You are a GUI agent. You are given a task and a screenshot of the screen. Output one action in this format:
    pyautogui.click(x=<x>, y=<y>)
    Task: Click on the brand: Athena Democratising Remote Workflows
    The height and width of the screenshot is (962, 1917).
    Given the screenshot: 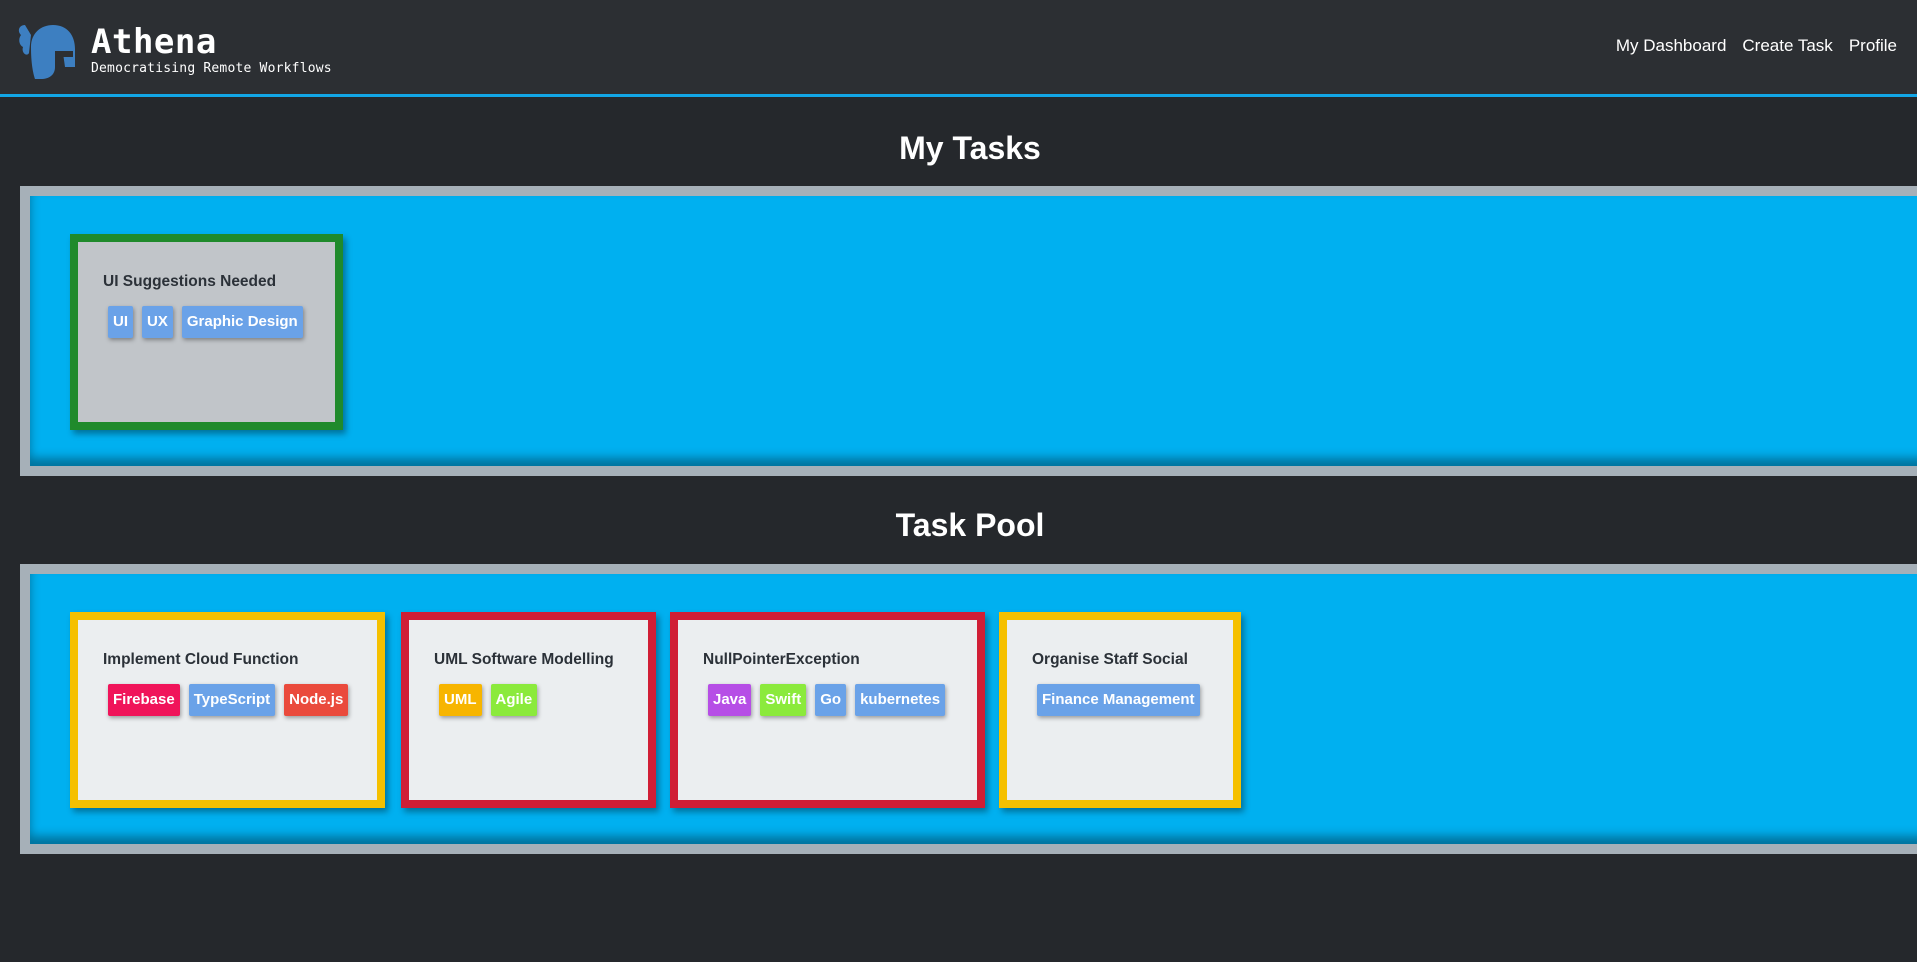 What is the action you would take?
    pyautogui.click(x=173, y=50)
    